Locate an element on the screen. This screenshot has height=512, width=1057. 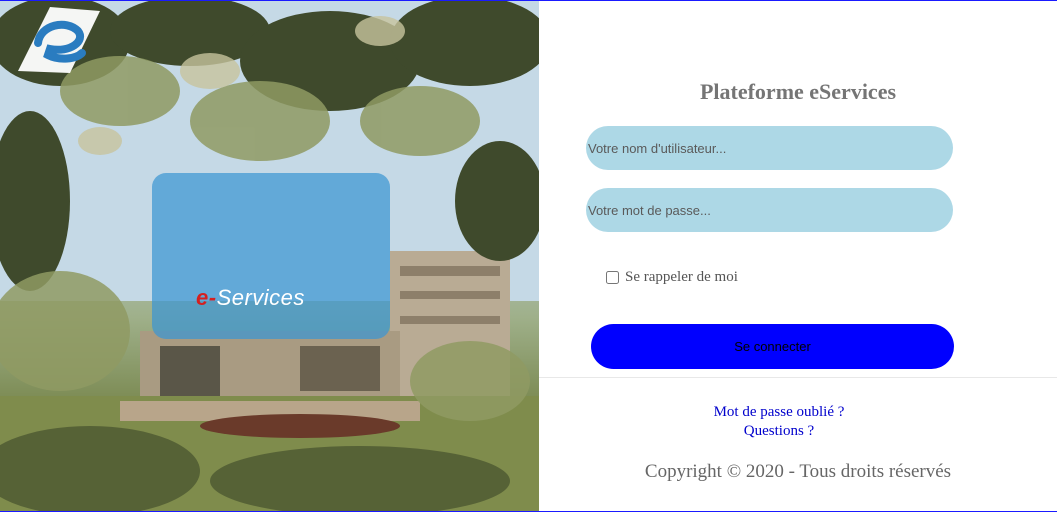
remember-me: Se rappeler de moi is located at coordinates (672, 277).